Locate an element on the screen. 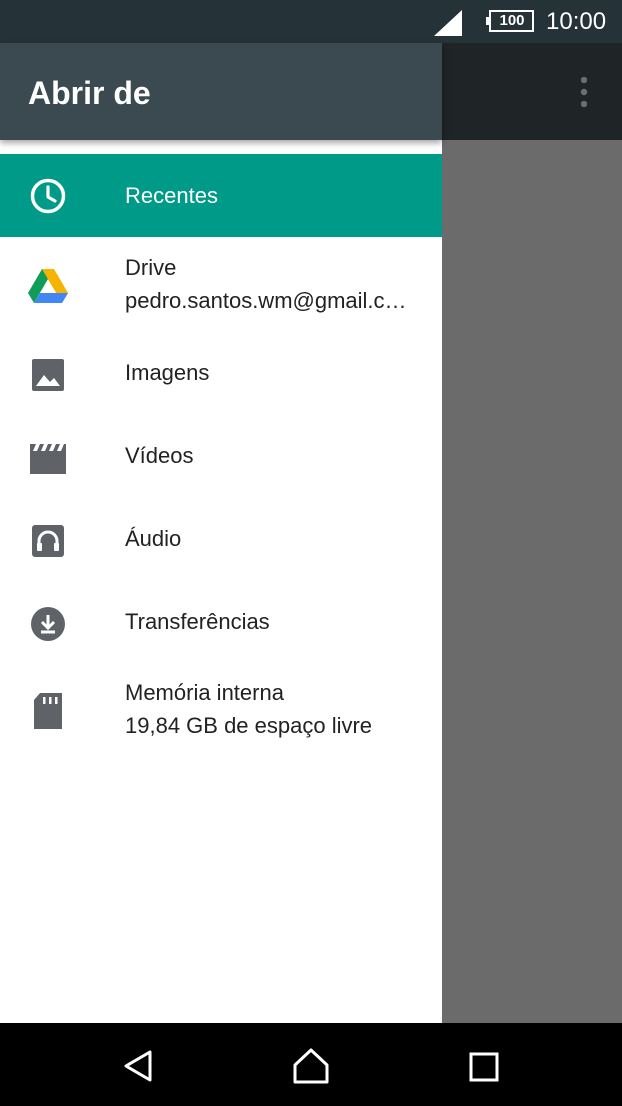 This screenshot has height=1106, width=622. drawer-item-label: Imagens is located at coordinates (167, 372).